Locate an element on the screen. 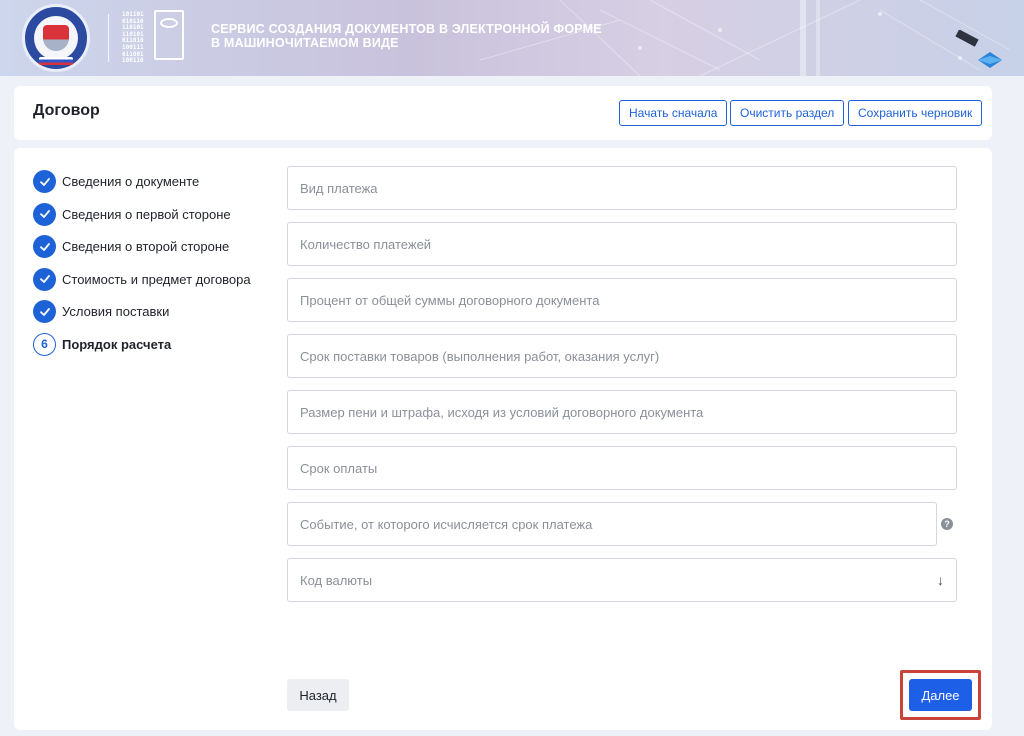  step-document-info: Сведения о документе is located at coordinates (142, 181).